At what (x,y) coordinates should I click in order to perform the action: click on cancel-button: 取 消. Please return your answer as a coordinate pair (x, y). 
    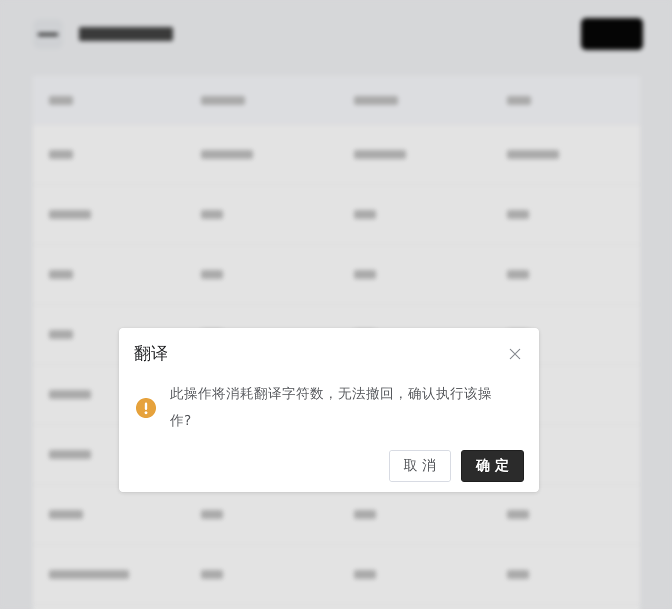
    Looking at the image, I should click on (420, 466).